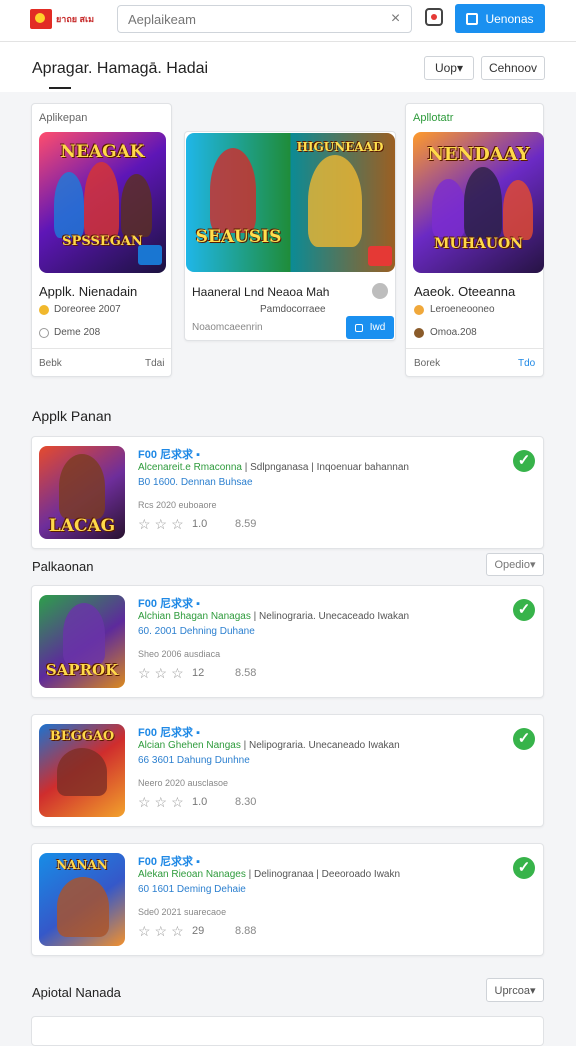  What do you see at coordinates (380, 256) in the screenshot?
I see `play-badge-icon` at bounding box center [380, 256].